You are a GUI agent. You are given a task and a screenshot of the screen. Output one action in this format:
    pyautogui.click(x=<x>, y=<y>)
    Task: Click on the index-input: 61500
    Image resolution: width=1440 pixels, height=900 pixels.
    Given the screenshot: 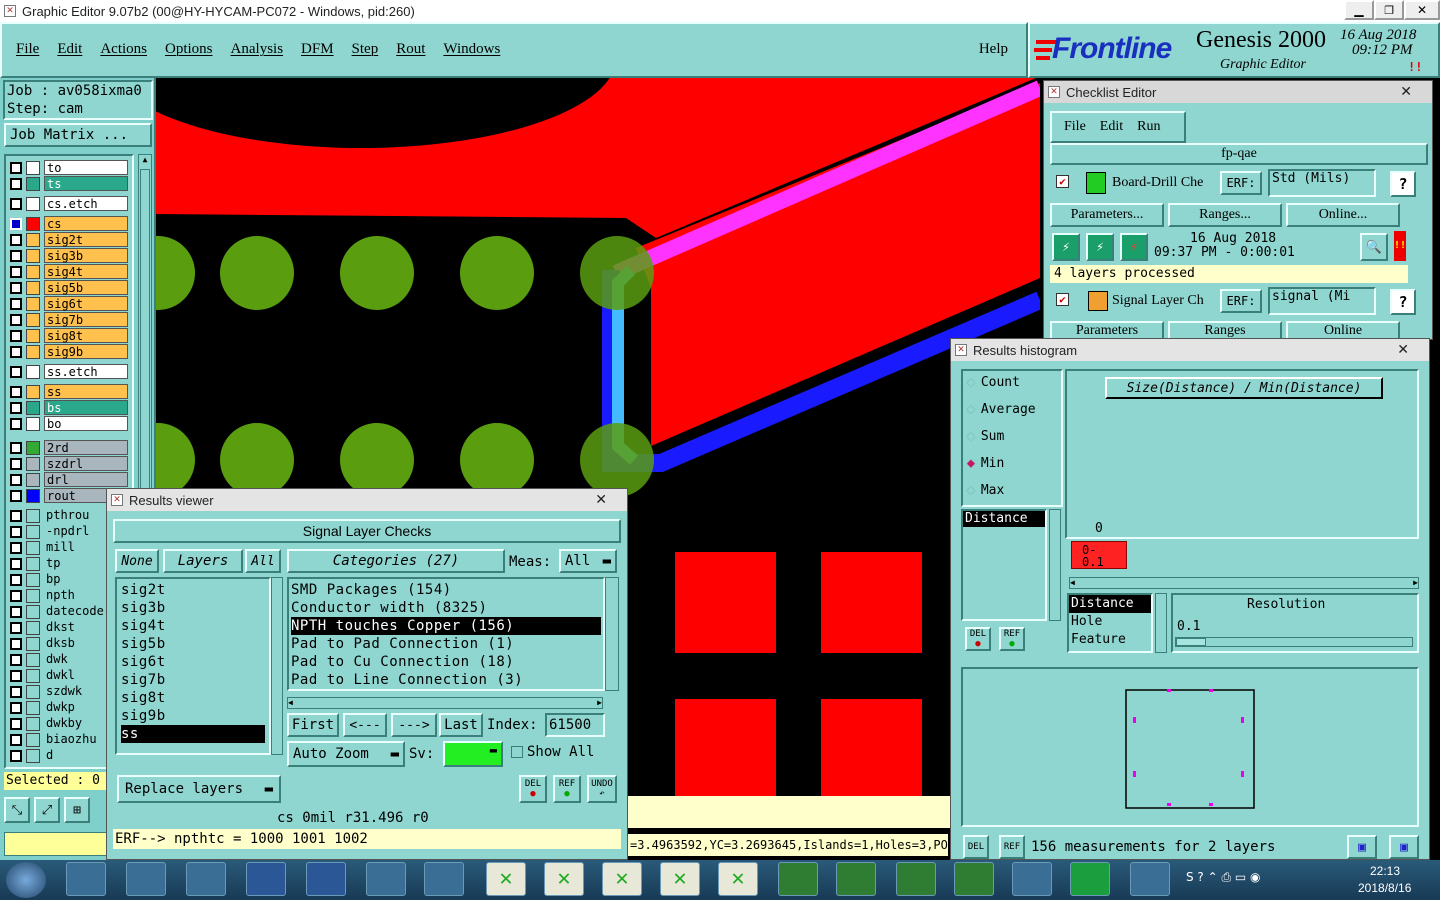 What is the action you would take?
    pyautogui.click(x=575, y=725)
    